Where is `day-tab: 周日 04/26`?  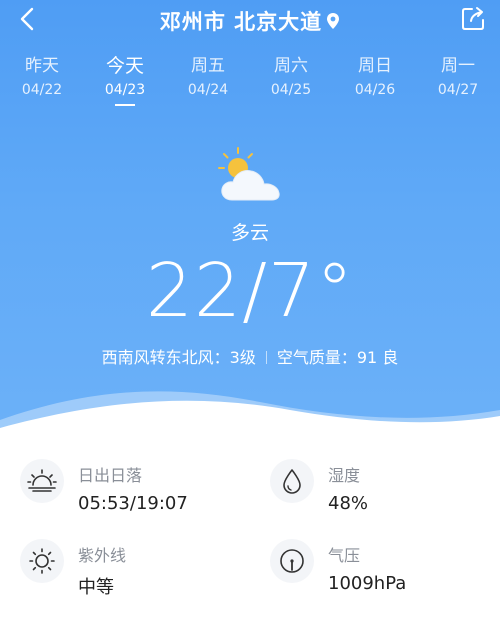 day-tab: 周日 04/26 is located at coordinates (375, 77).